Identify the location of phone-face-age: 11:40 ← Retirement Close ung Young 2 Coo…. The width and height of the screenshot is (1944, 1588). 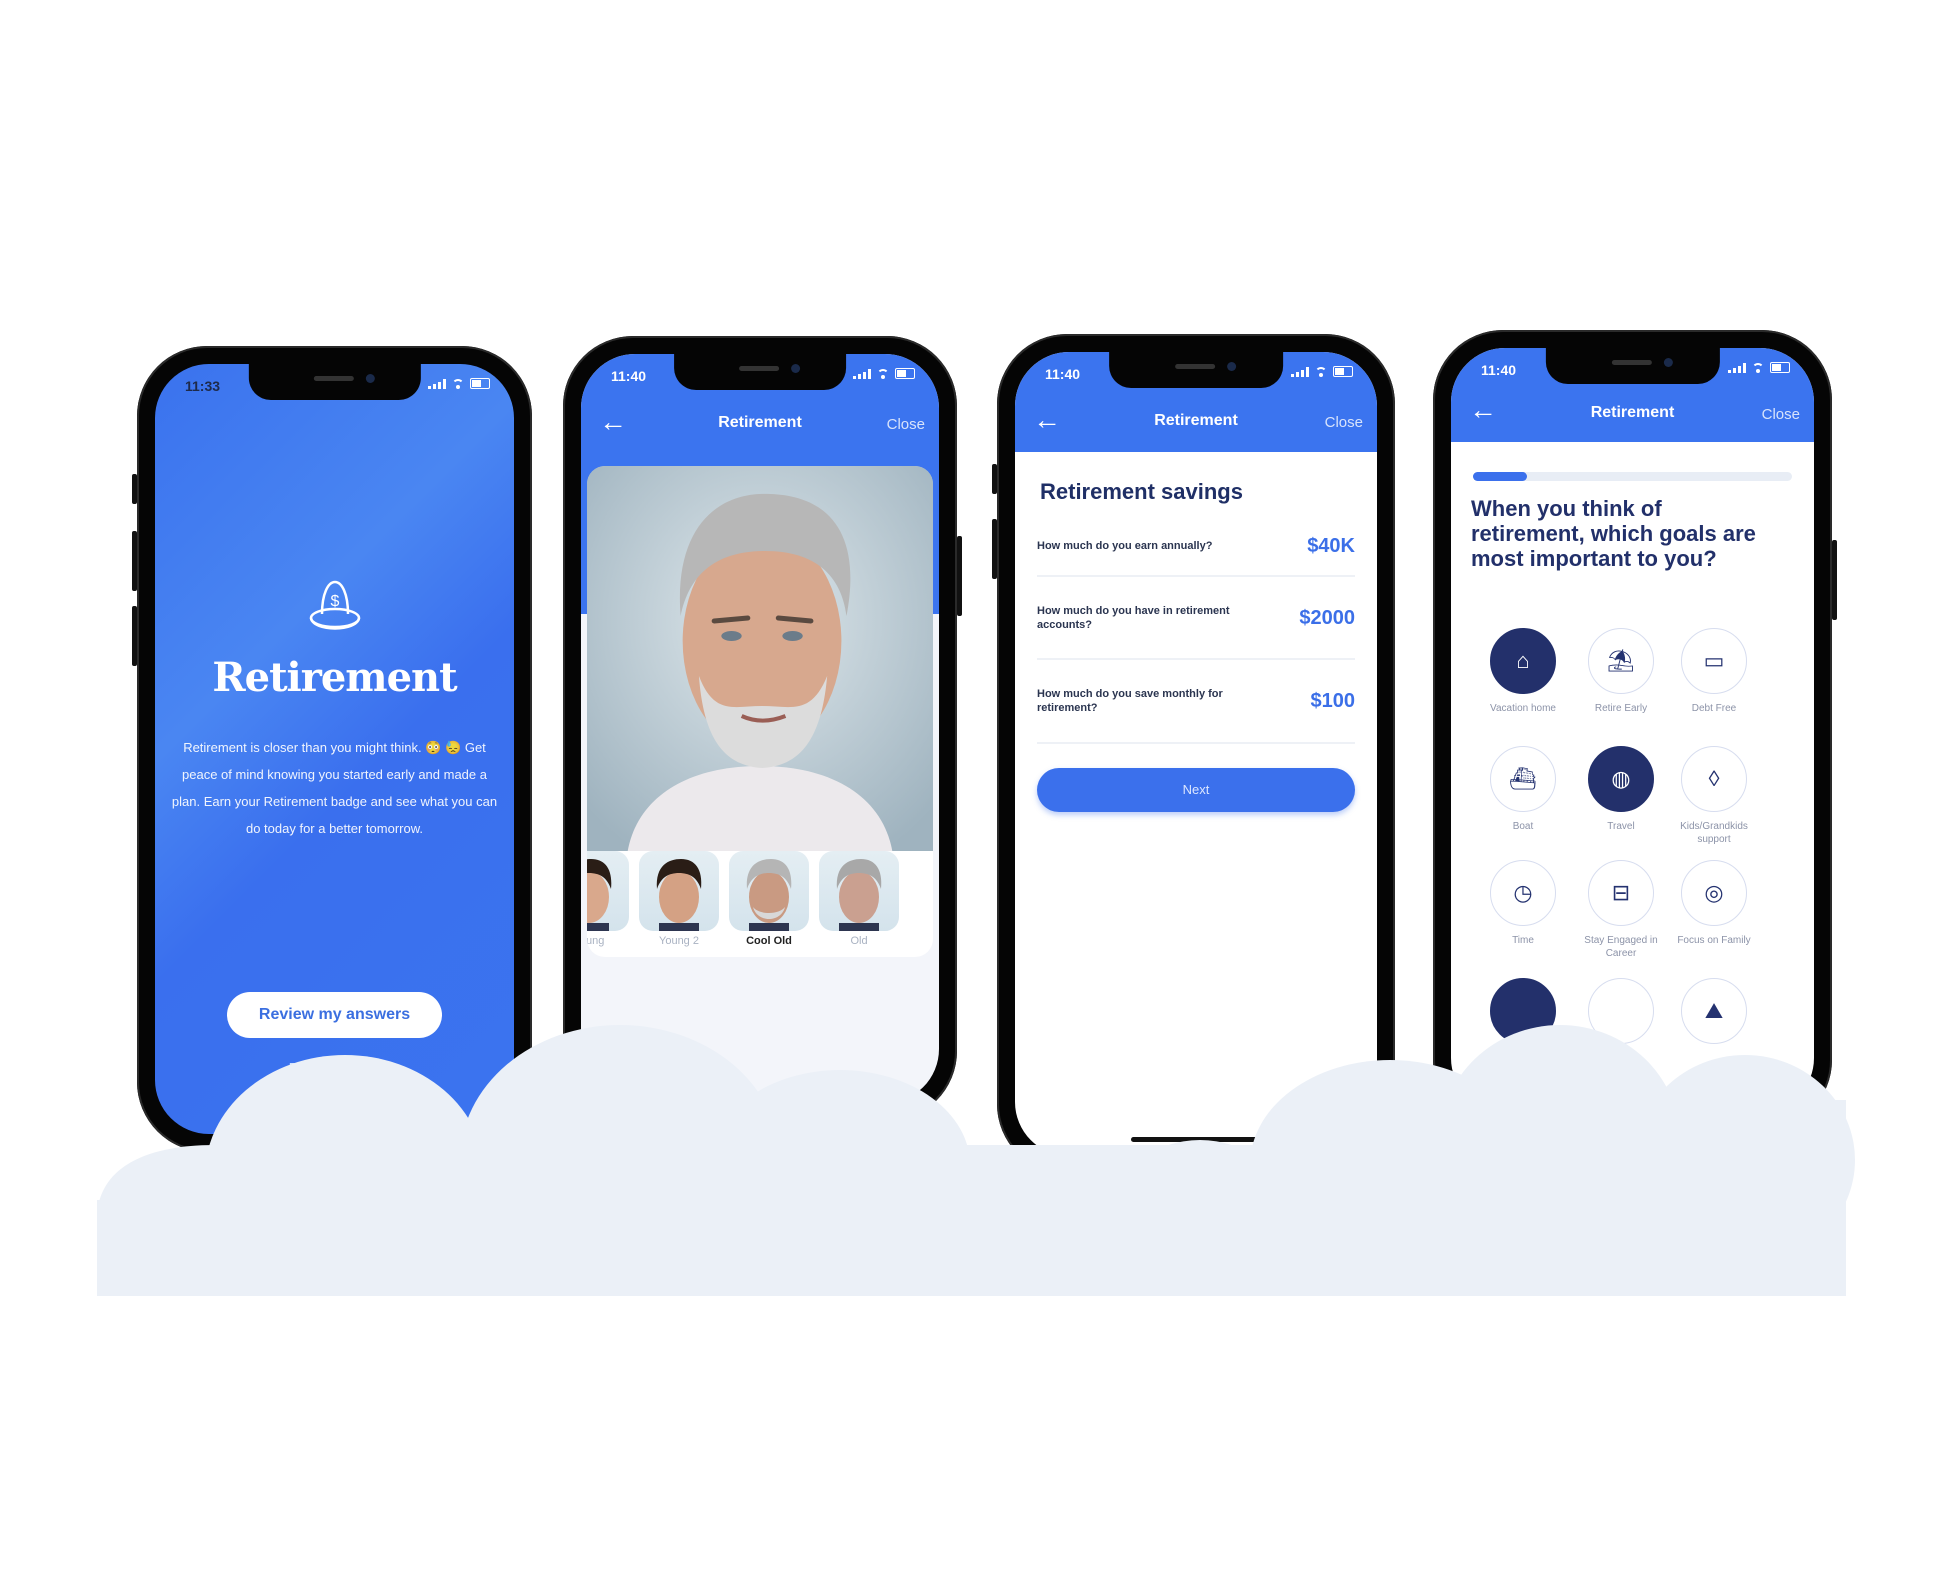
(762, 728).